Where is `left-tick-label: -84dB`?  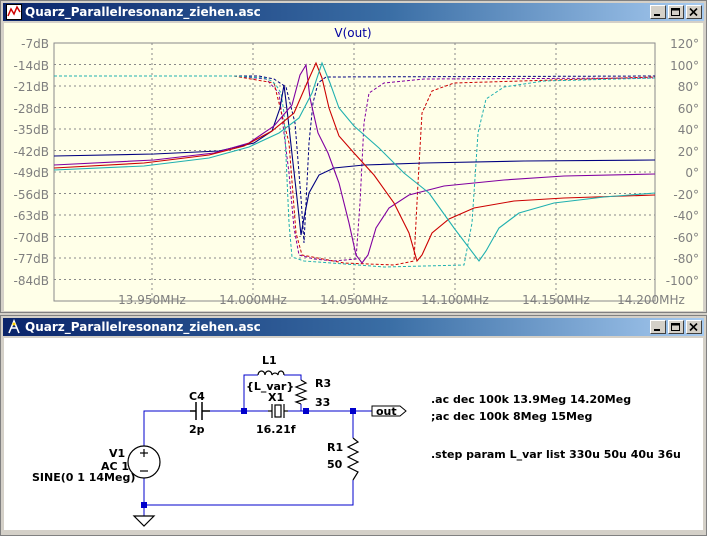 left-tick-label: -84dB is located at coordinates (31, 281).